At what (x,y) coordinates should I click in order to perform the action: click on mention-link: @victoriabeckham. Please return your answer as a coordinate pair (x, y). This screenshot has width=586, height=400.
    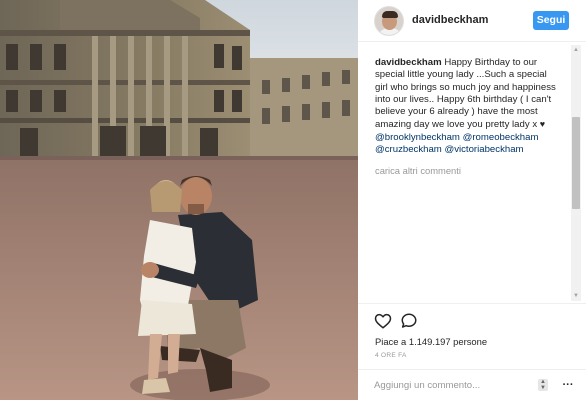
    Looking at the image, I should click on (483, 149).